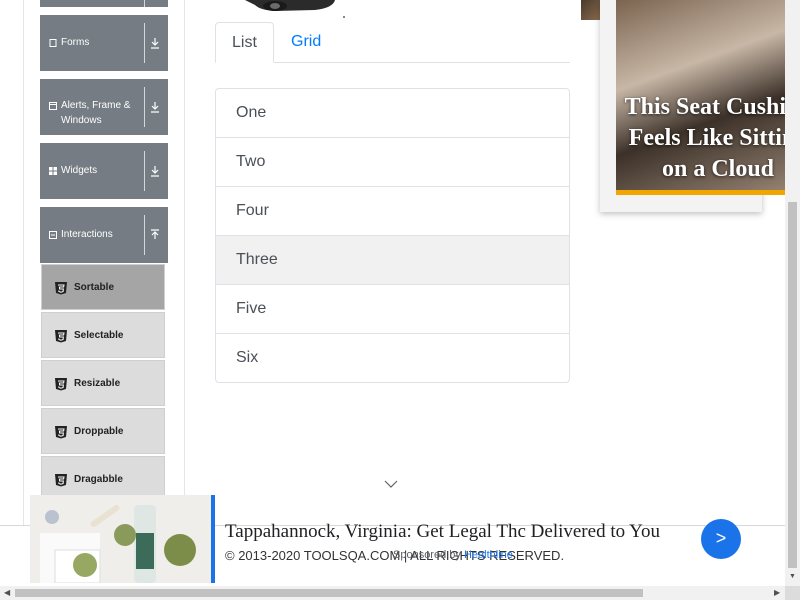  I want to click on scroll-right-arrow-icon: ▶, so click(777, 592).